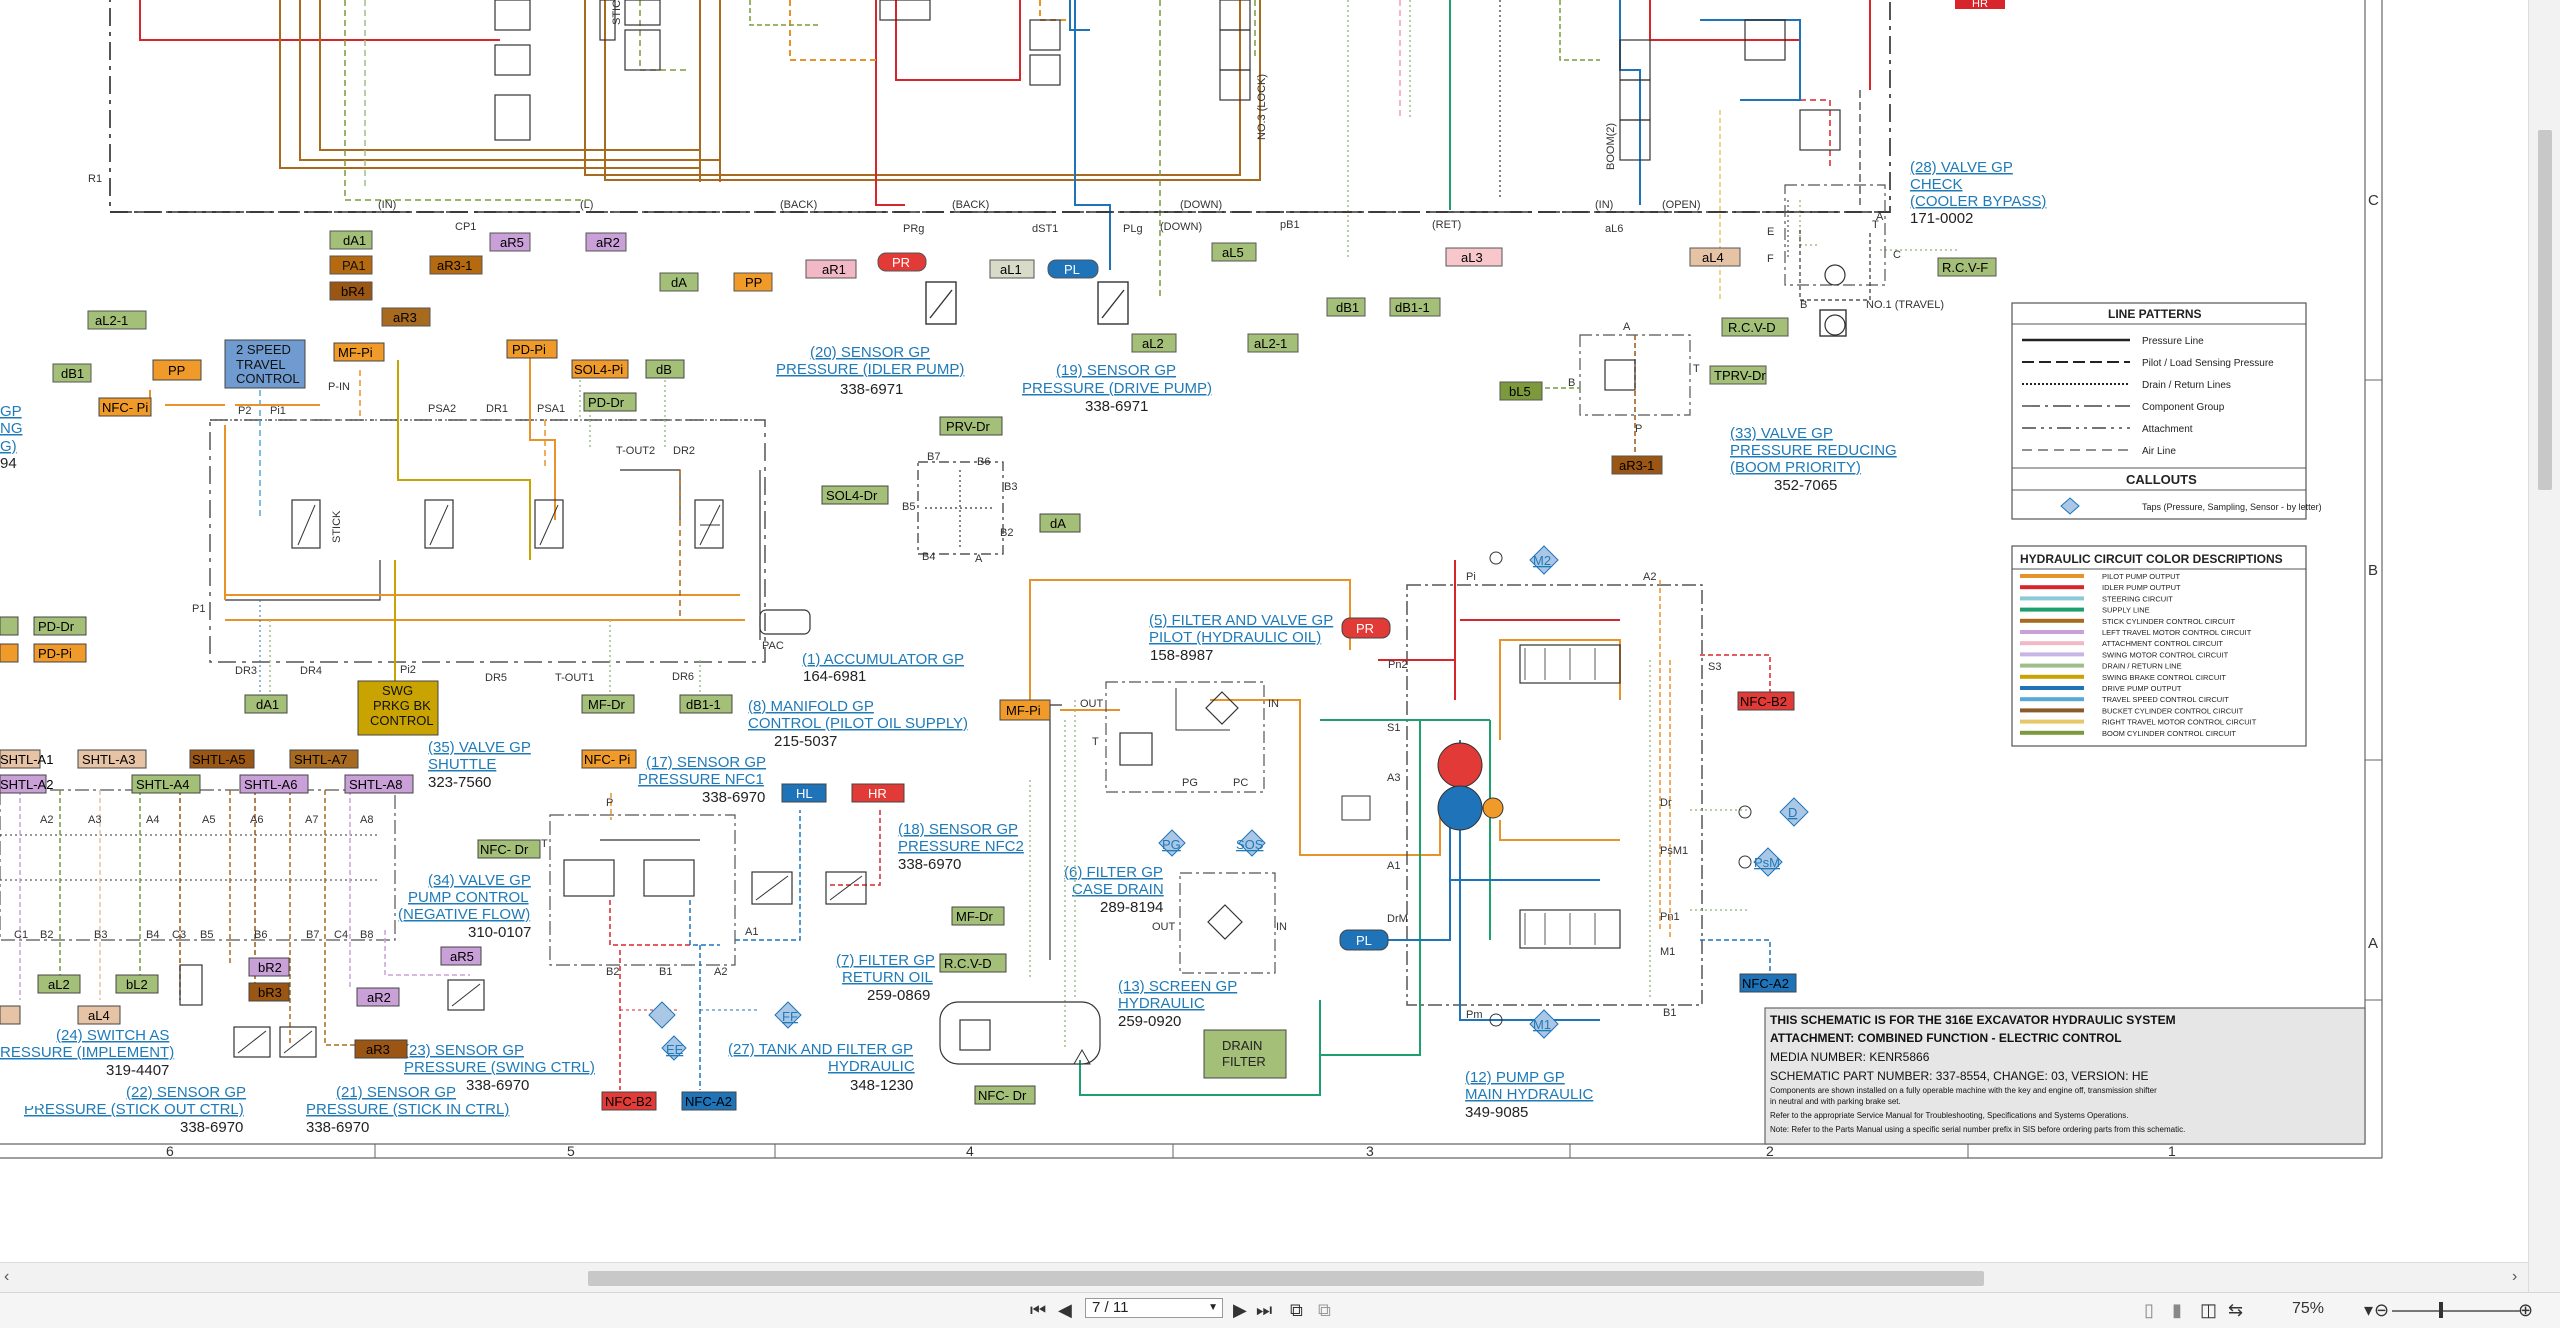  I want to click on svg-text: B7, so click(933, 457).